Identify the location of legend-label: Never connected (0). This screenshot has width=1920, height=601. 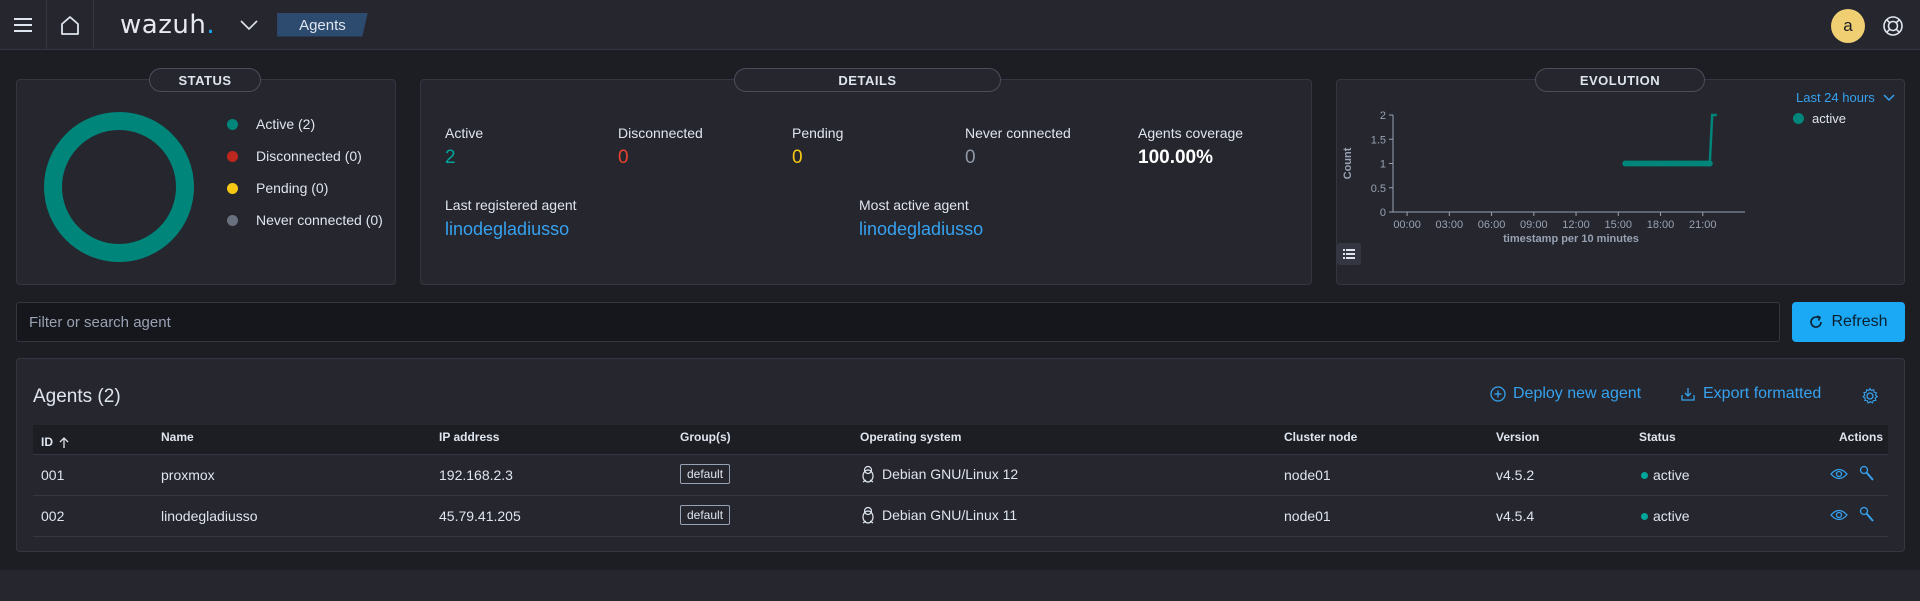
(319, 220).